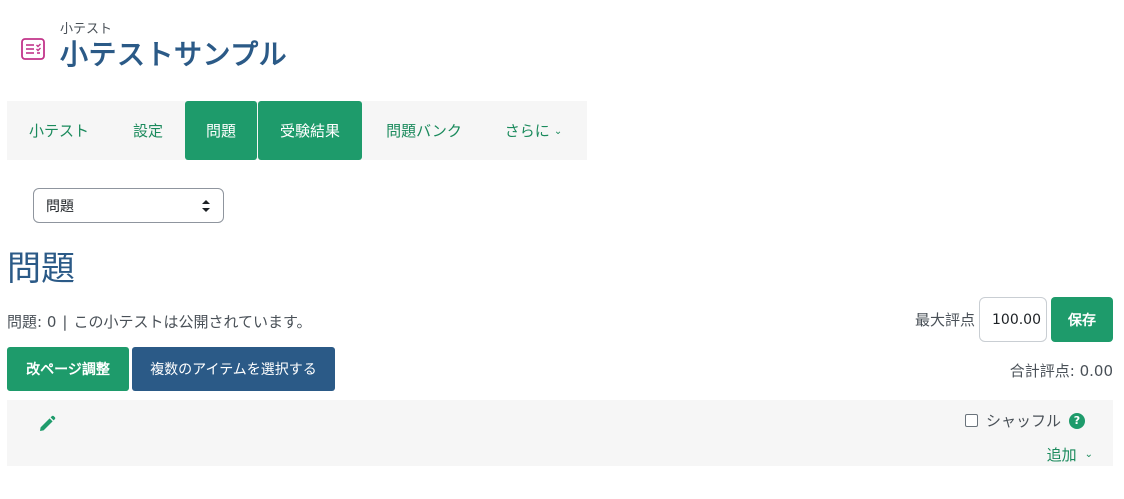 This screenshot has height=499, width=1124. What do you see at coordinates (533, 130) in the screenshot?
I see `tab-more: さらに ⌄` at bounding box center [533, 130].